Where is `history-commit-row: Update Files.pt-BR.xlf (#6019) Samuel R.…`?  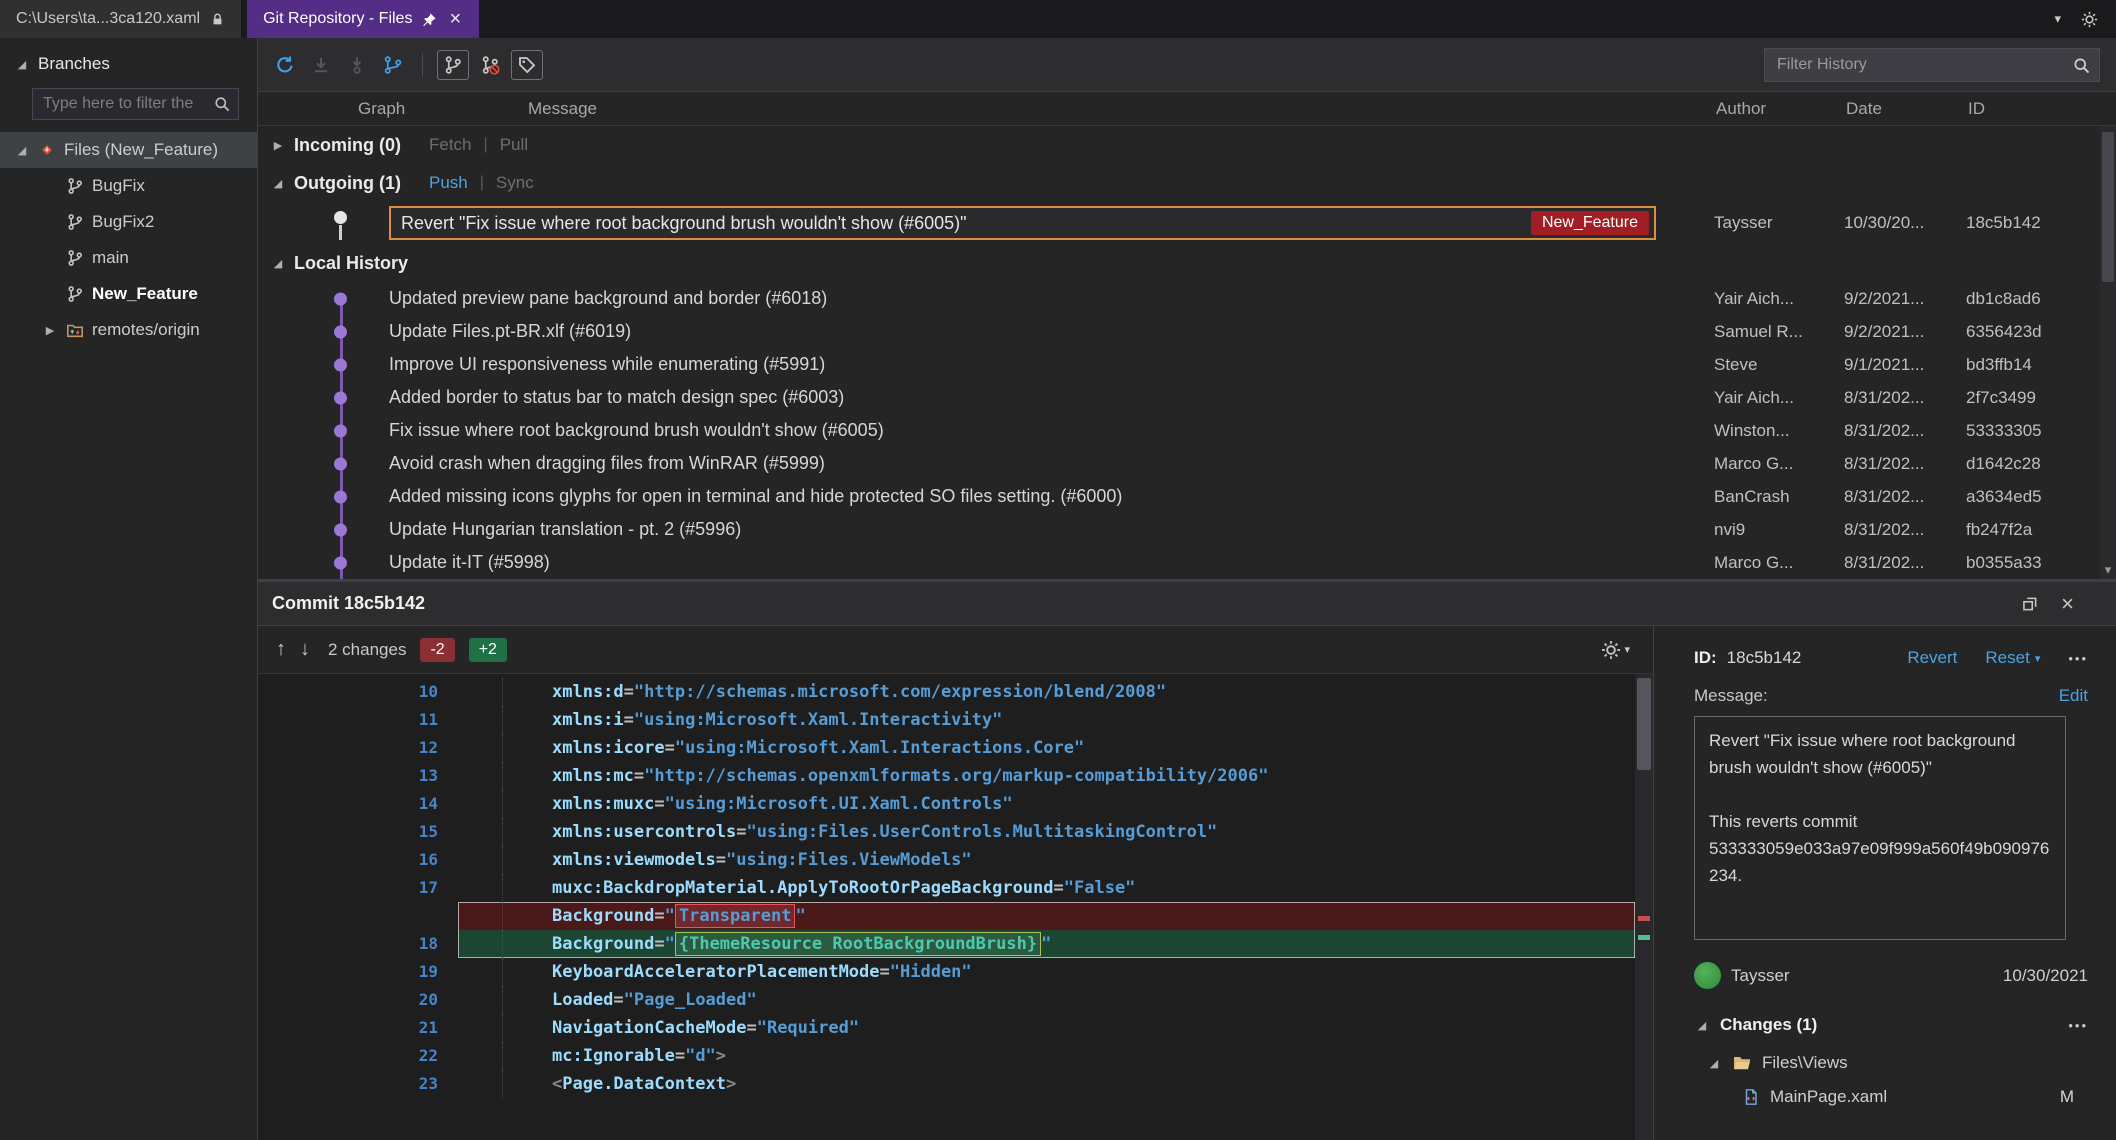
history-commit-row: Update Files.pt-BR.xlf (#6019) Samuel R.… is located at coordinates (1179, 331).